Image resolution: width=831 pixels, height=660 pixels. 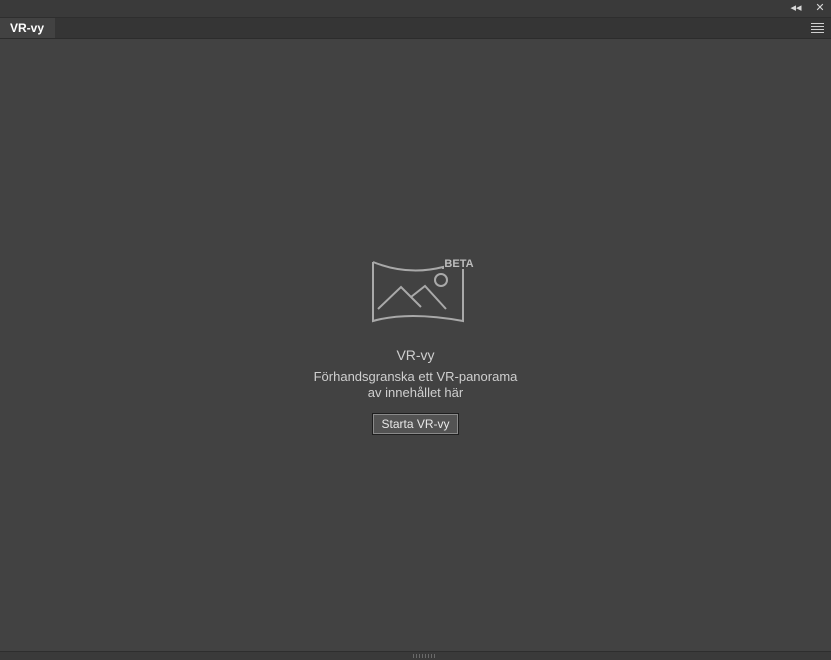 I want to click on start-vr-view-button: Starta VR-vy, so click(x=415, y=424).